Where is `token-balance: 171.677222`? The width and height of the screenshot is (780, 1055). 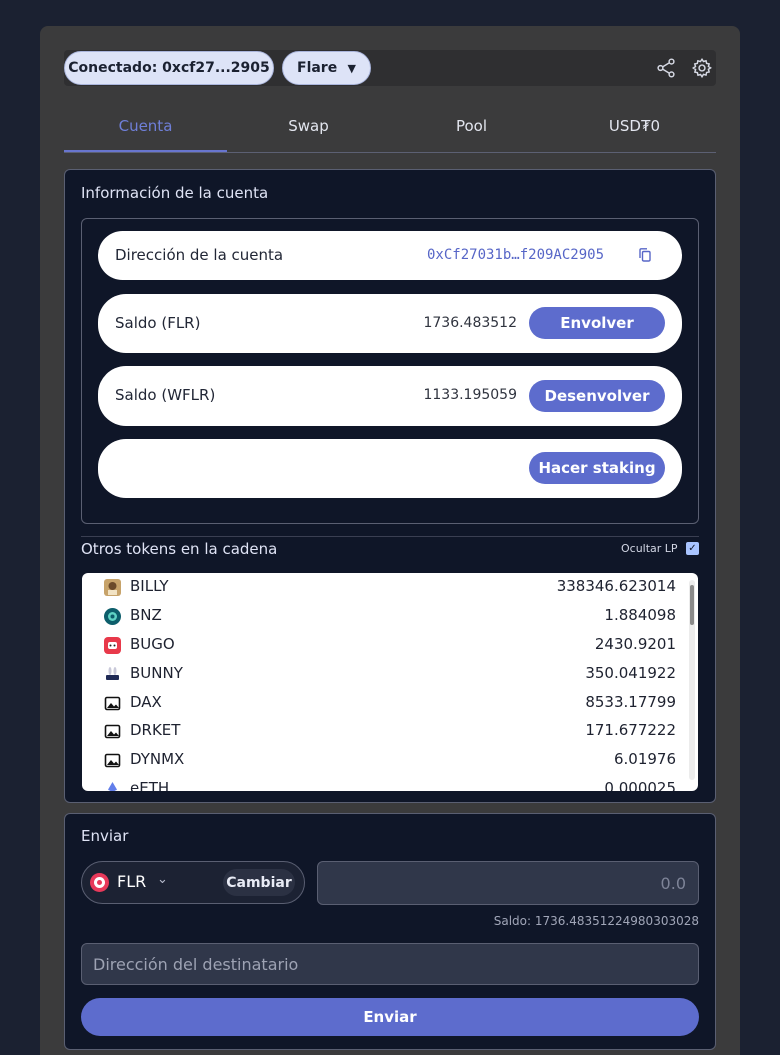 token-balance: 171.677222 is located at coordinates (630, 730).